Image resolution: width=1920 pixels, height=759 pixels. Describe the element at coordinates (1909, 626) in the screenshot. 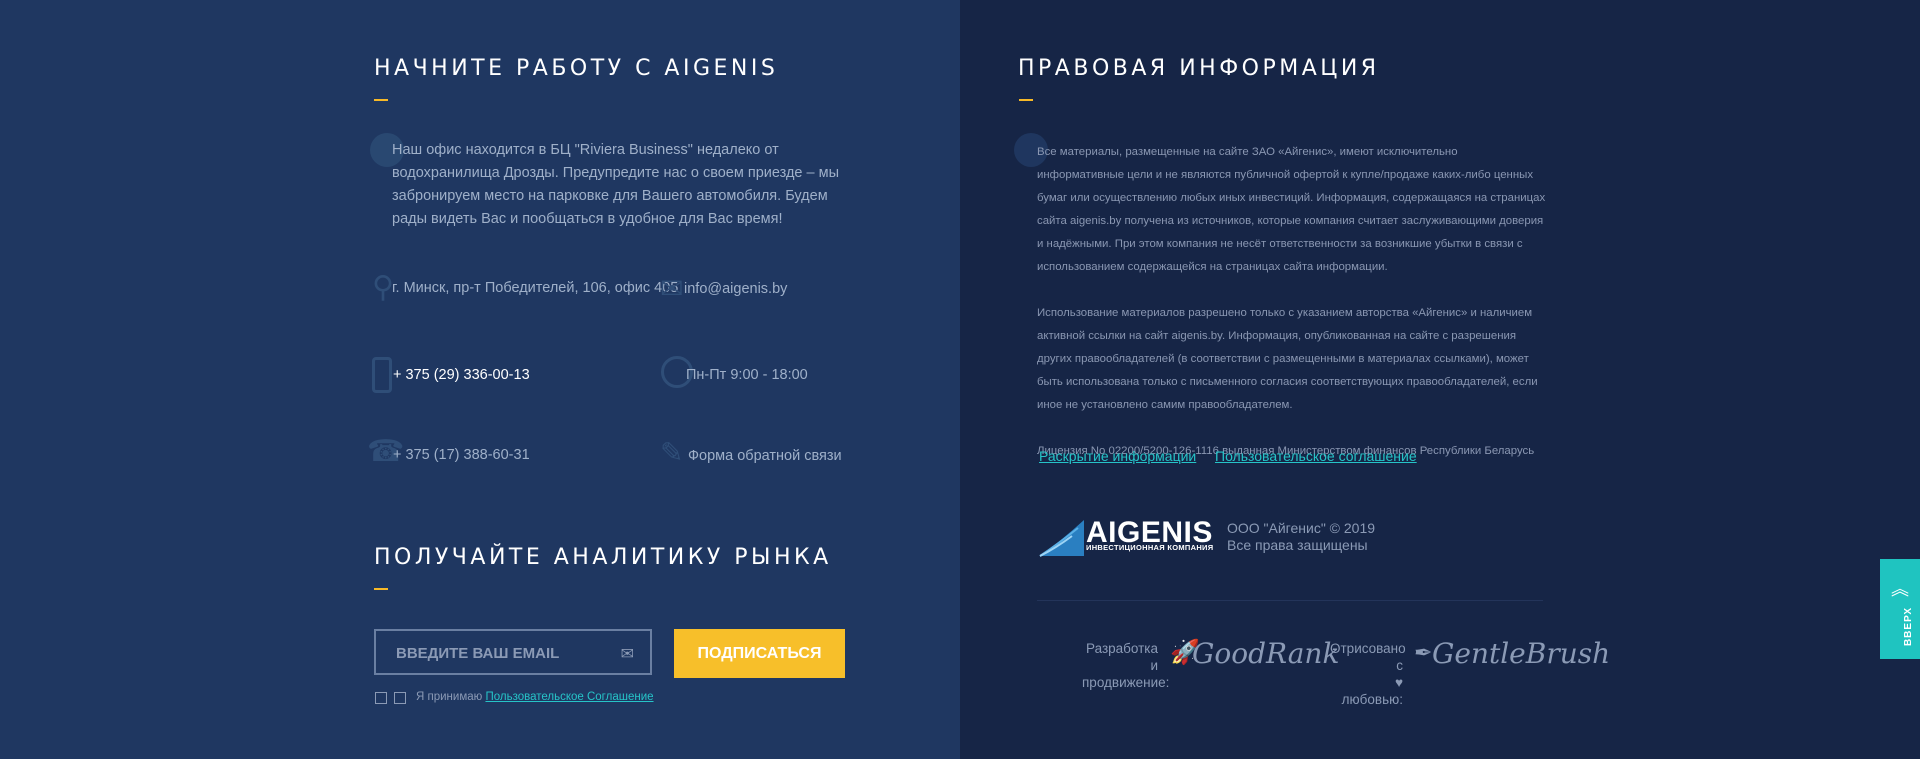

I see `scroll-up-label: ВВЕРХ` at that location.